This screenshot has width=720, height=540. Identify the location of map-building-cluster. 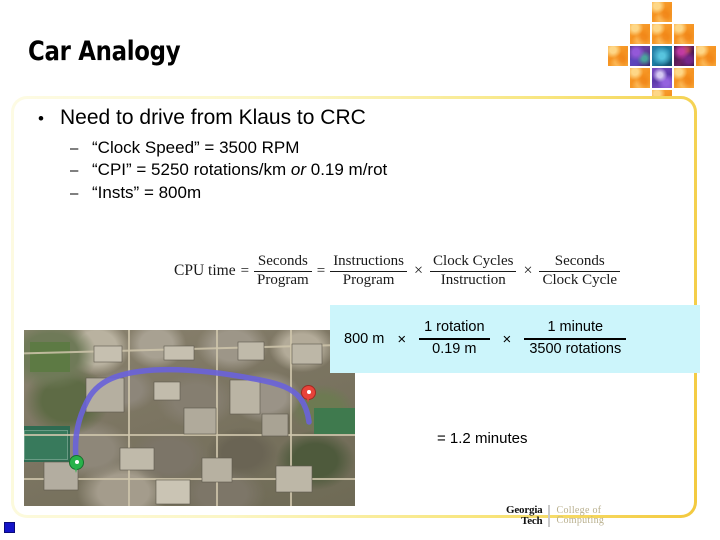
(183, 423).